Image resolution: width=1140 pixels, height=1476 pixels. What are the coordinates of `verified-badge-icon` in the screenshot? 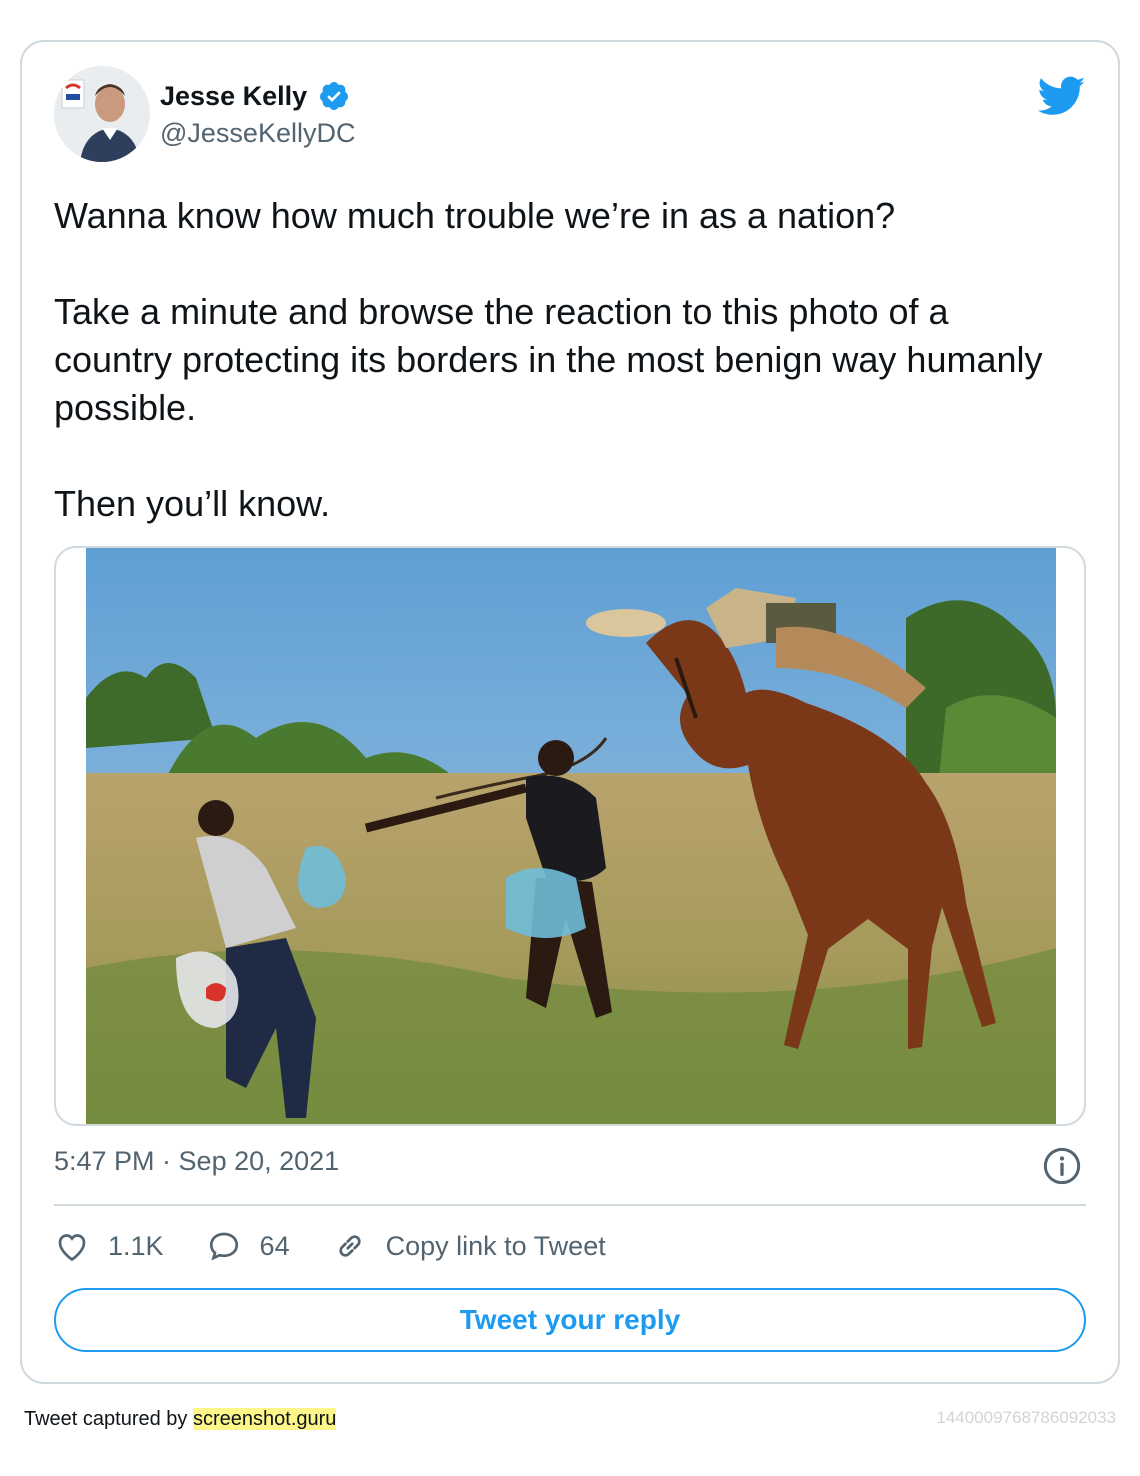 It's located at (333, 96).